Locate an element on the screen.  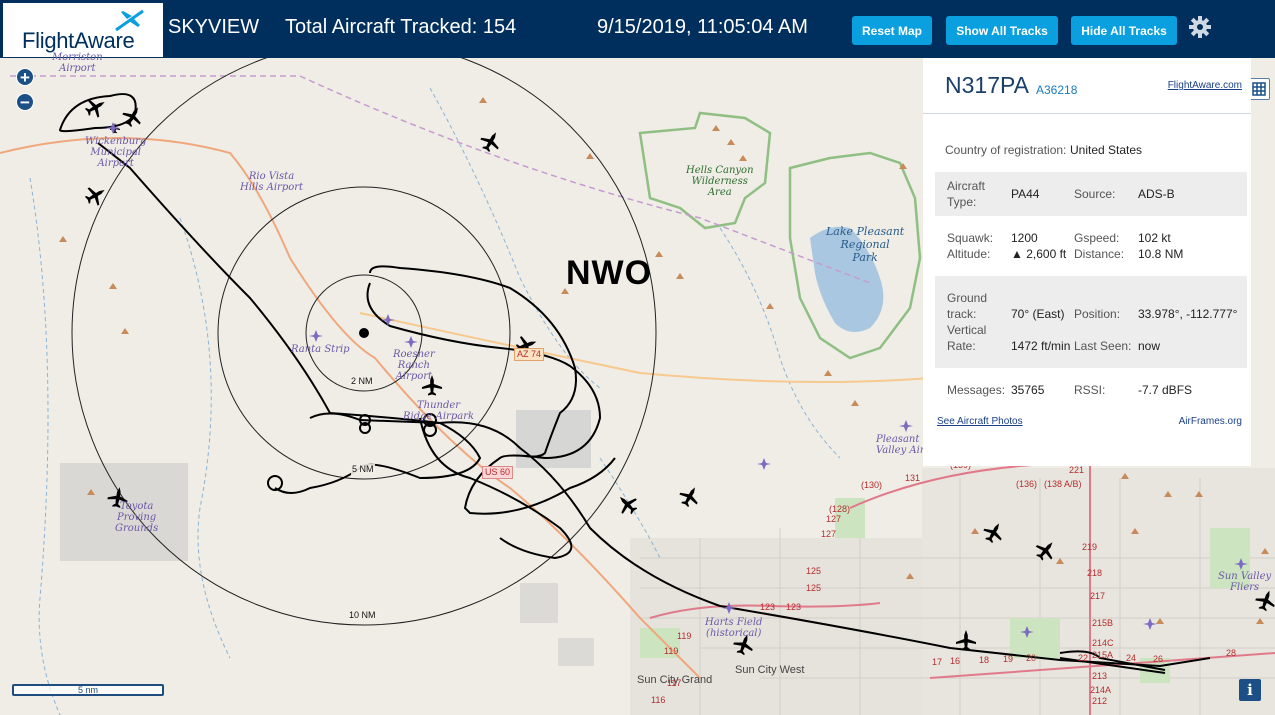
road-label: 22 is located at coordinates (1083, 658).